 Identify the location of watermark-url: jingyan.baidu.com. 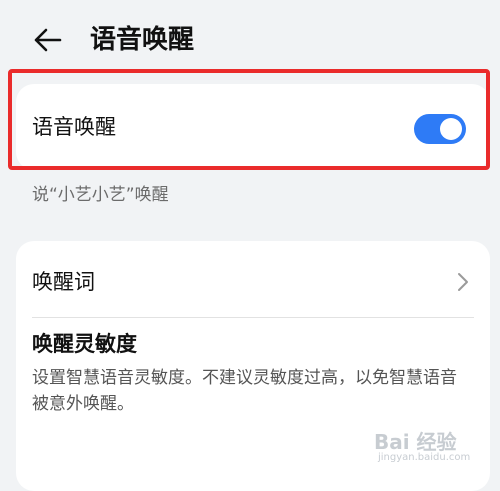
(424, 457).